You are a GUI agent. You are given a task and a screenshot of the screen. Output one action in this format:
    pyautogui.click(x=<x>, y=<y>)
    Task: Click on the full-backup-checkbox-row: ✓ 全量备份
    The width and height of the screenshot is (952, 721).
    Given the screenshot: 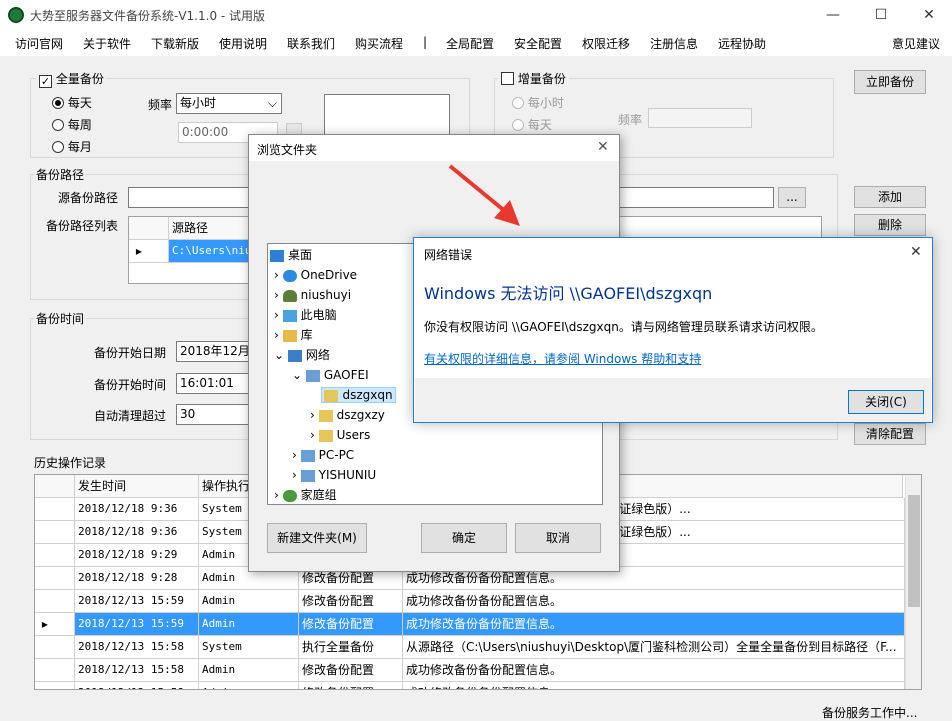 What is the action you would take?
    pyautogui.click(x=71, y=79)
    